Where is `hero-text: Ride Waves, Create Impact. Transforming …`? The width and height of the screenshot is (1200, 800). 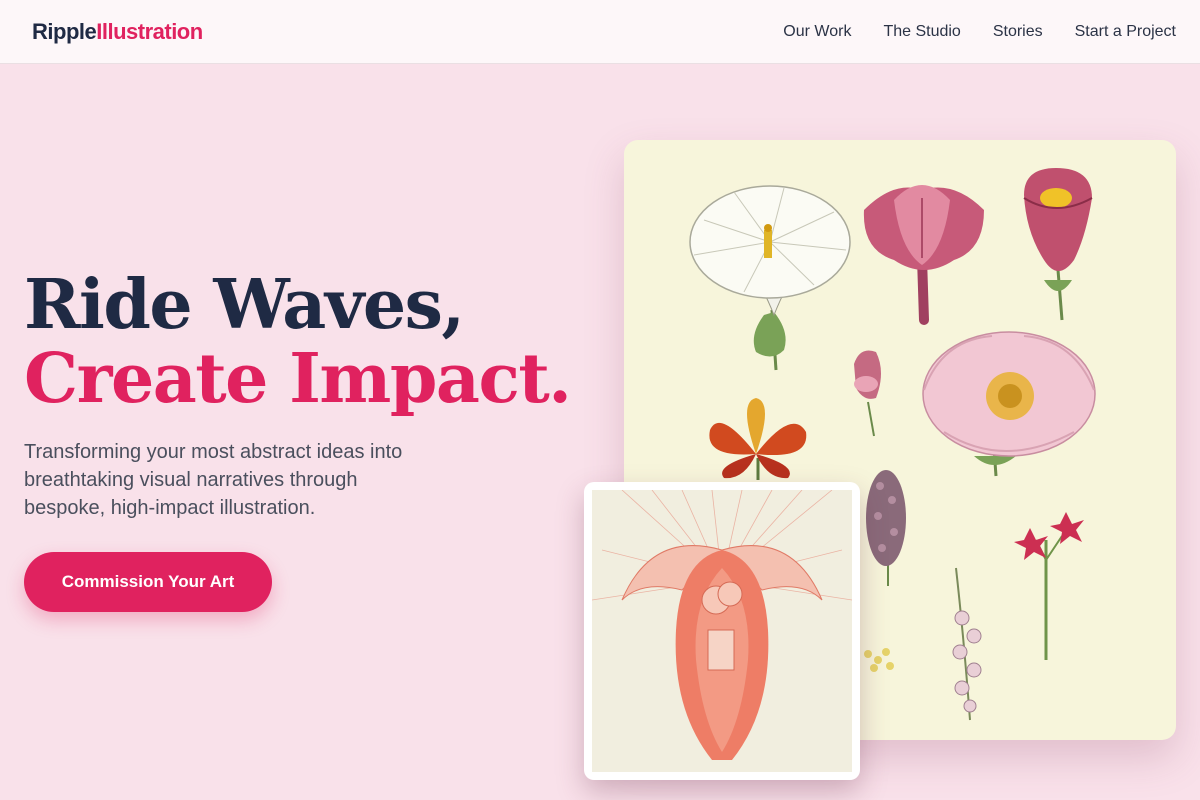
hero-text: Ride Waves, Create Impact. Transforming … is located at coordinates (304, 395).